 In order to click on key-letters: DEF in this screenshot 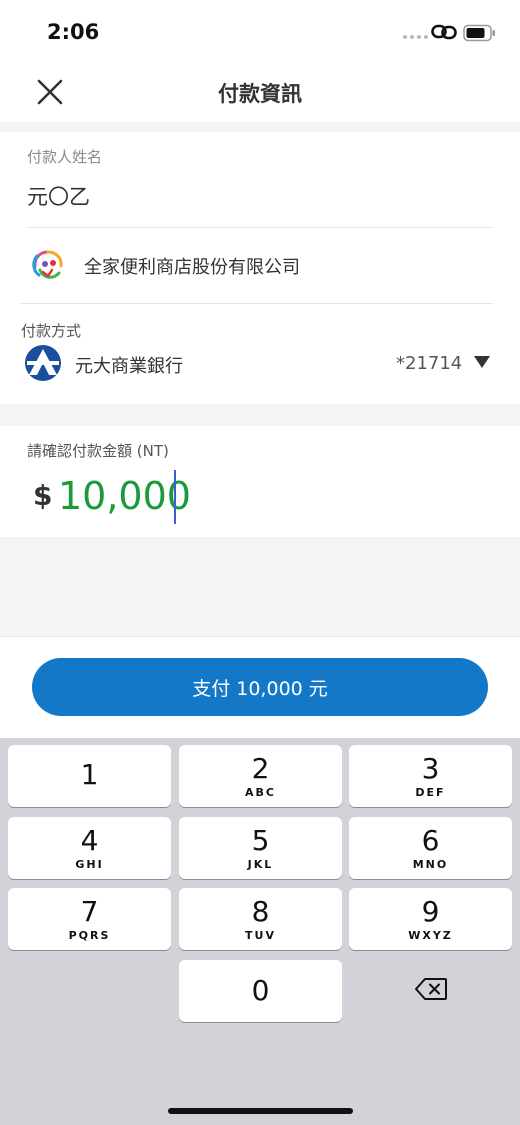, I will do `click(430, 792)`.